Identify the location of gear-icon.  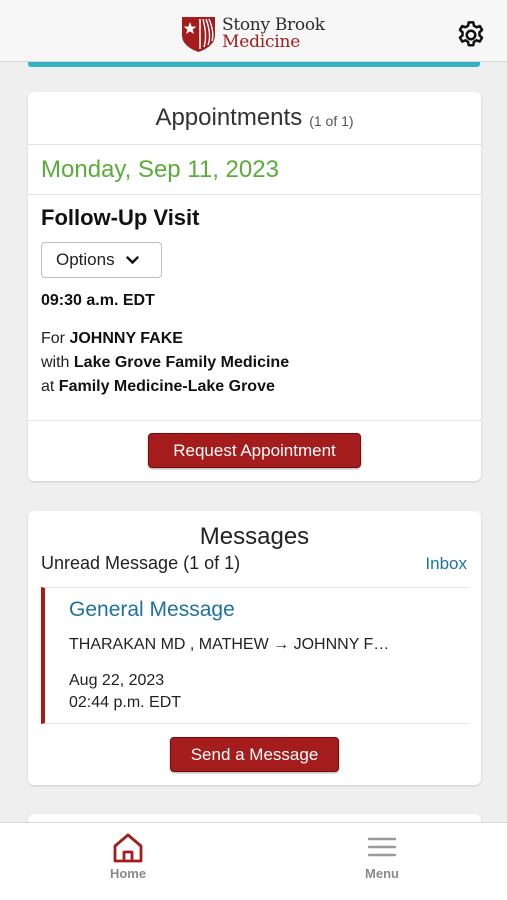
(471, 35).